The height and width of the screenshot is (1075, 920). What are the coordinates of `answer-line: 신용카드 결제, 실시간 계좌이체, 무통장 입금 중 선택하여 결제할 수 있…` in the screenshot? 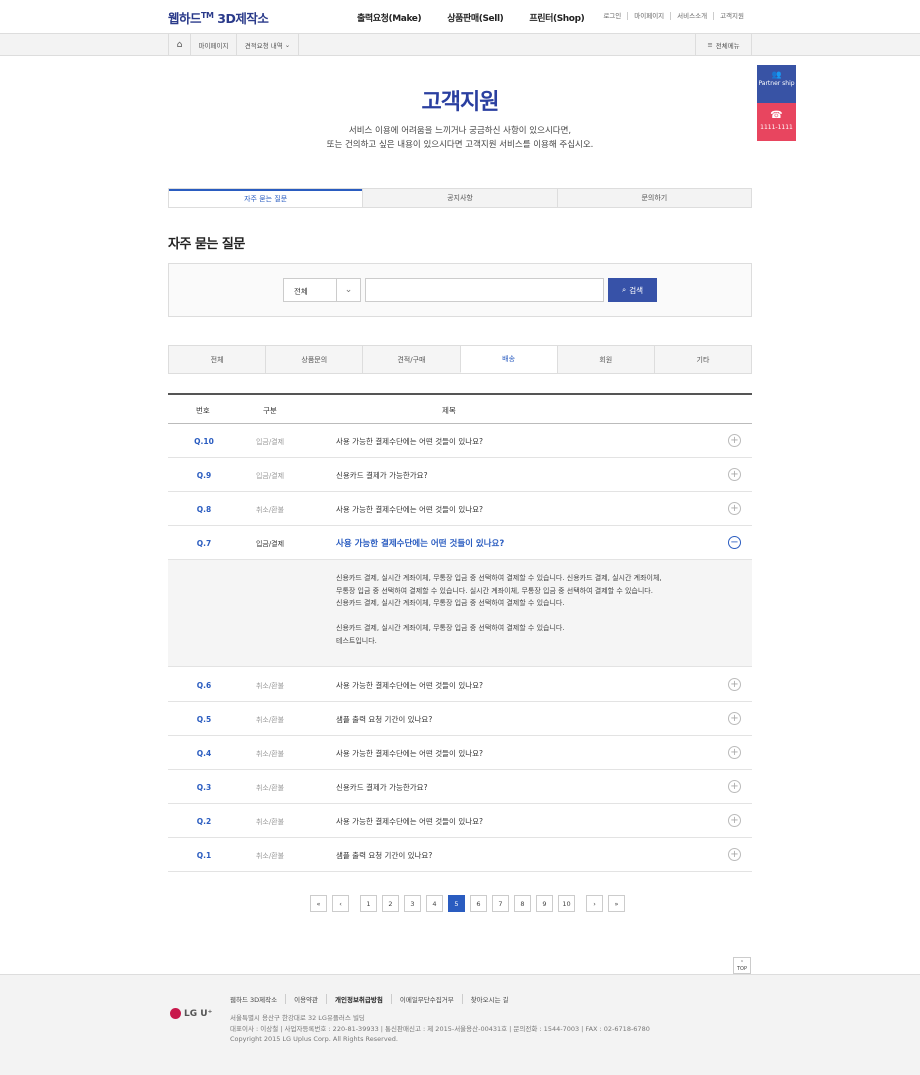 It's located at (450, 628).